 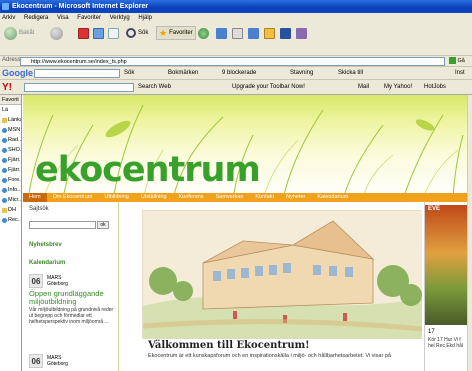 What do you see at coordinates (116, 197) in the screenshot?
I see `nav-utbildning: Utbildning` at bounding box center [116, 197].